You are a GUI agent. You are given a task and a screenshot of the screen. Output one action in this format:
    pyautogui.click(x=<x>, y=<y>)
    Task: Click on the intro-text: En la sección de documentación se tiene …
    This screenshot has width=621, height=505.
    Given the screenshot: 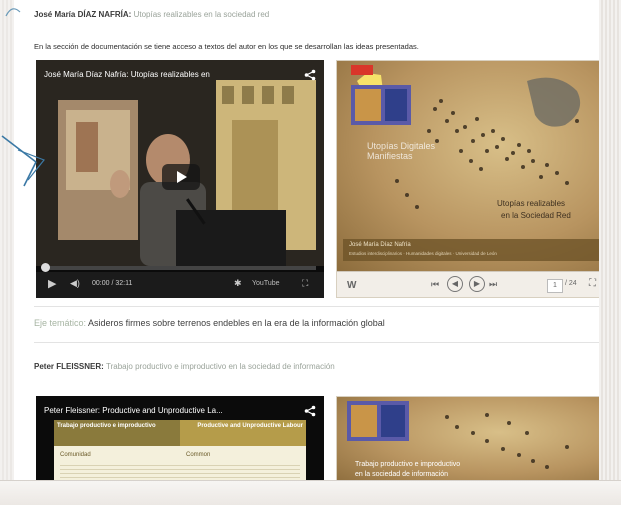 What is the action you would take?
    pyautogui.click(x=226, y=46)
    